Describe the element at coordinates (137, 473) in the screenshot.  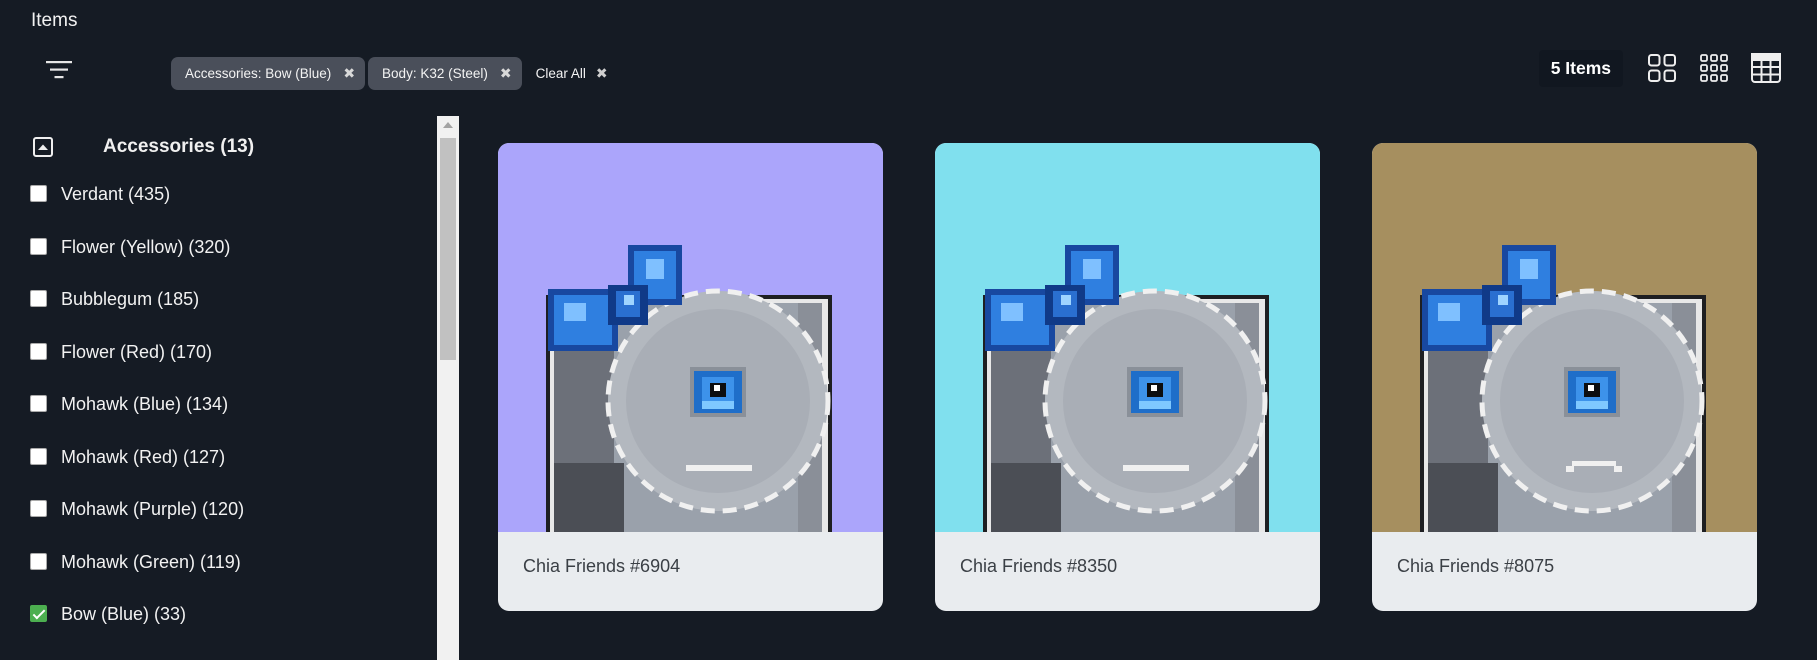
I see `trait-option: Mohawk (Red) (127)` at that location.